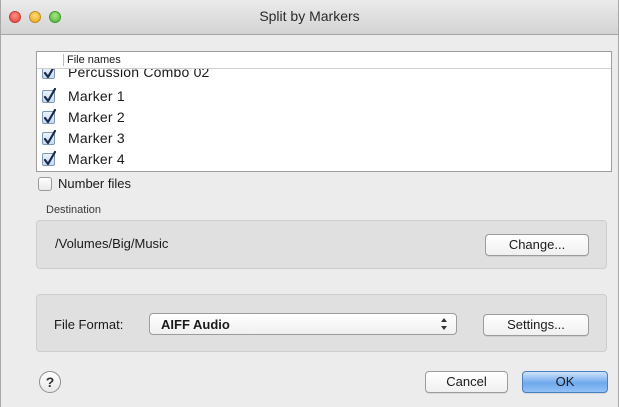 Image resolution: width=619 pixels, height=407 pixels. I want to click on file-name: Marker 4, so click(96, 159).